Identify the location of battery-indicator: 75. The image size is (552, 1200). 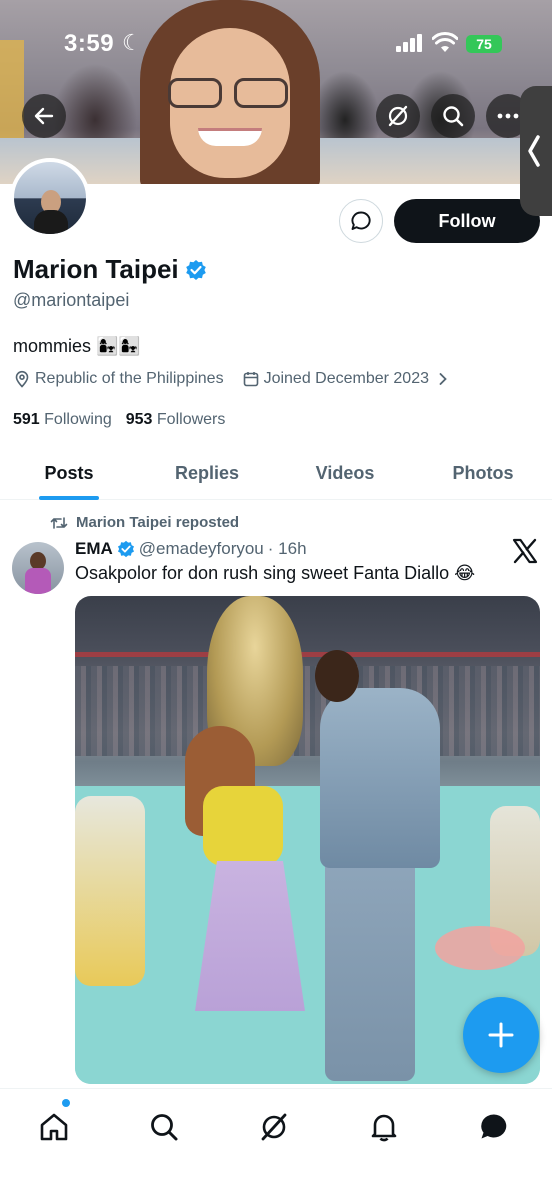
(484, 44).